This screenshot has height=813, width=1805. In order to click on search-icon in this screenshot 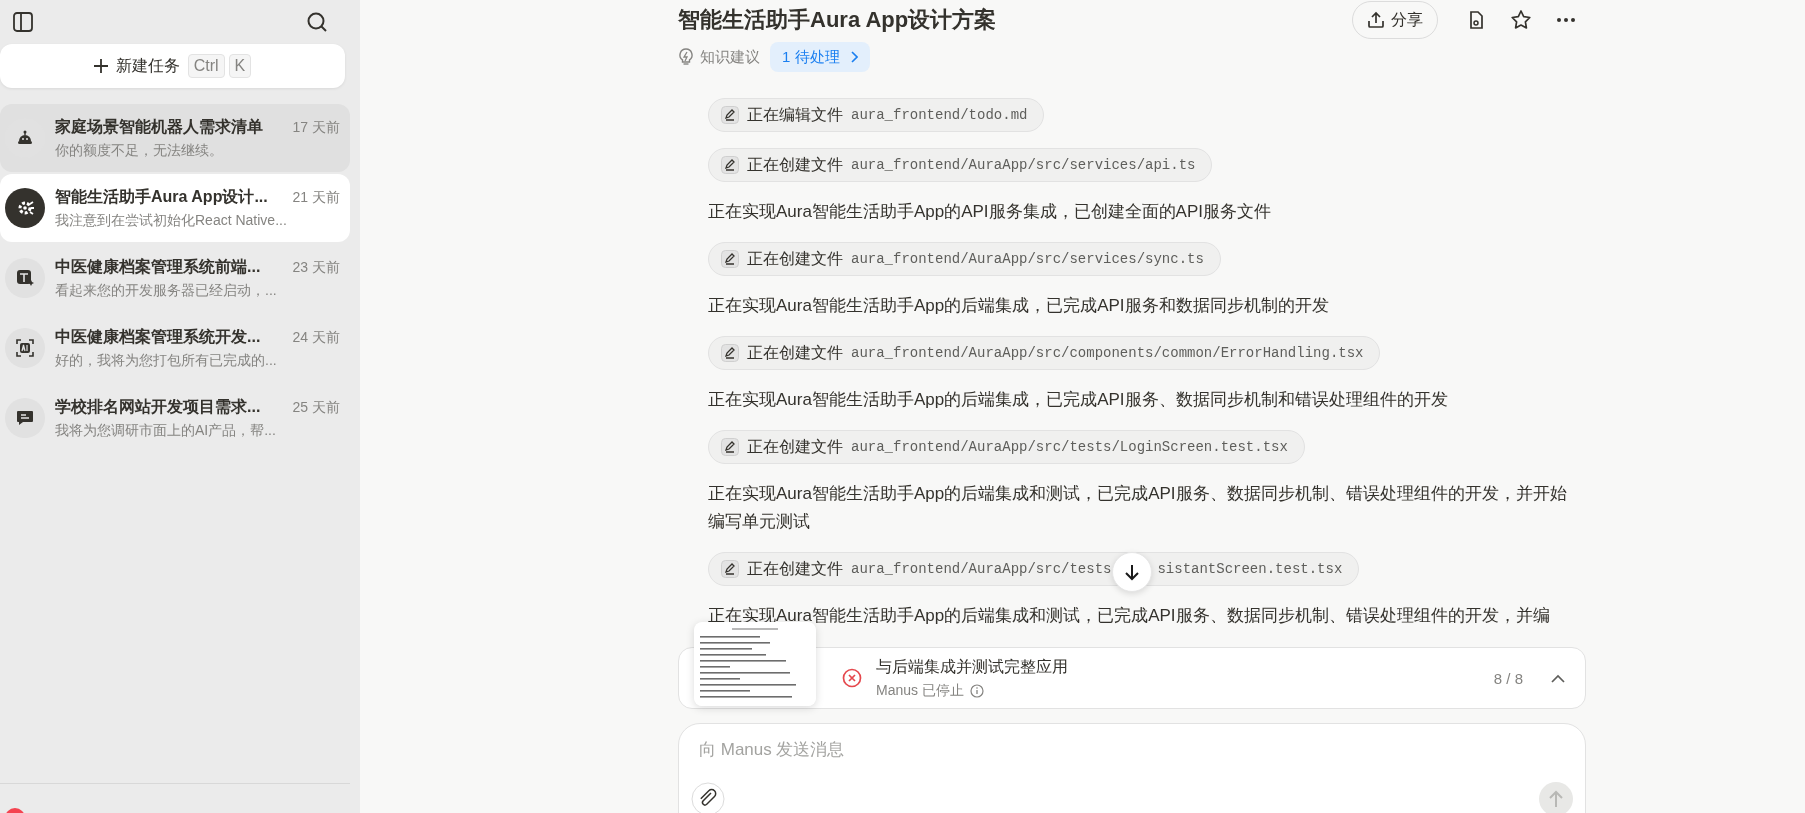, I will do `click(317, 22)`.